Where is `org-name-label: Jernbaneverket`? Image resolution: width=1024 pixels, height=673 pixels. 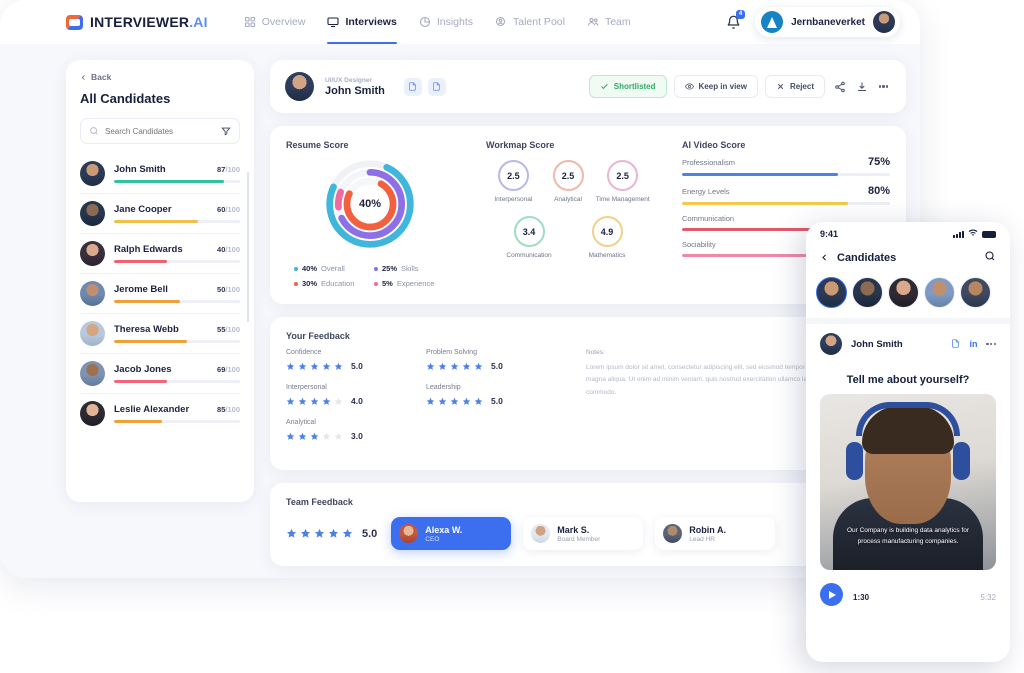 org-name-label: Jernbaneverket is located at coordinates (828, 22).